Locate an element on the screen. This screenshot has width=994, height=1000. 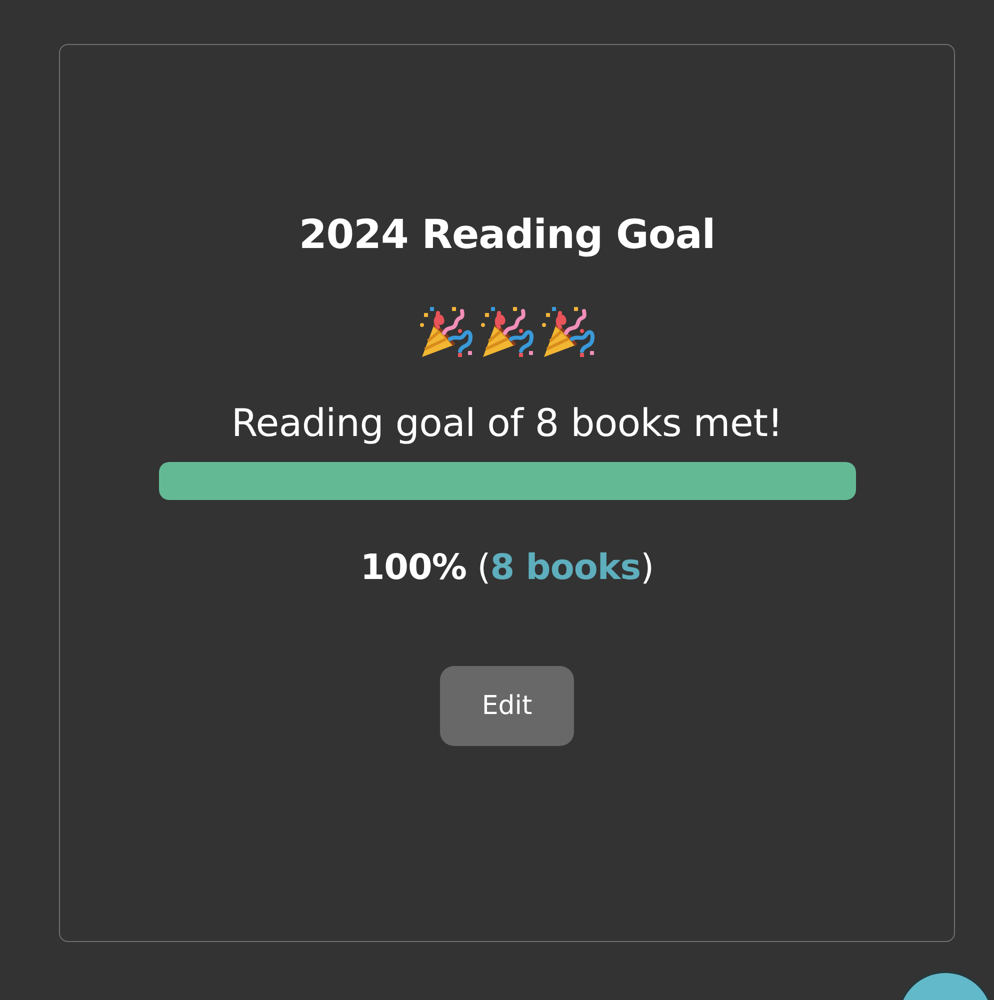
books-link: 8 books is located at coordinates (565, 568).